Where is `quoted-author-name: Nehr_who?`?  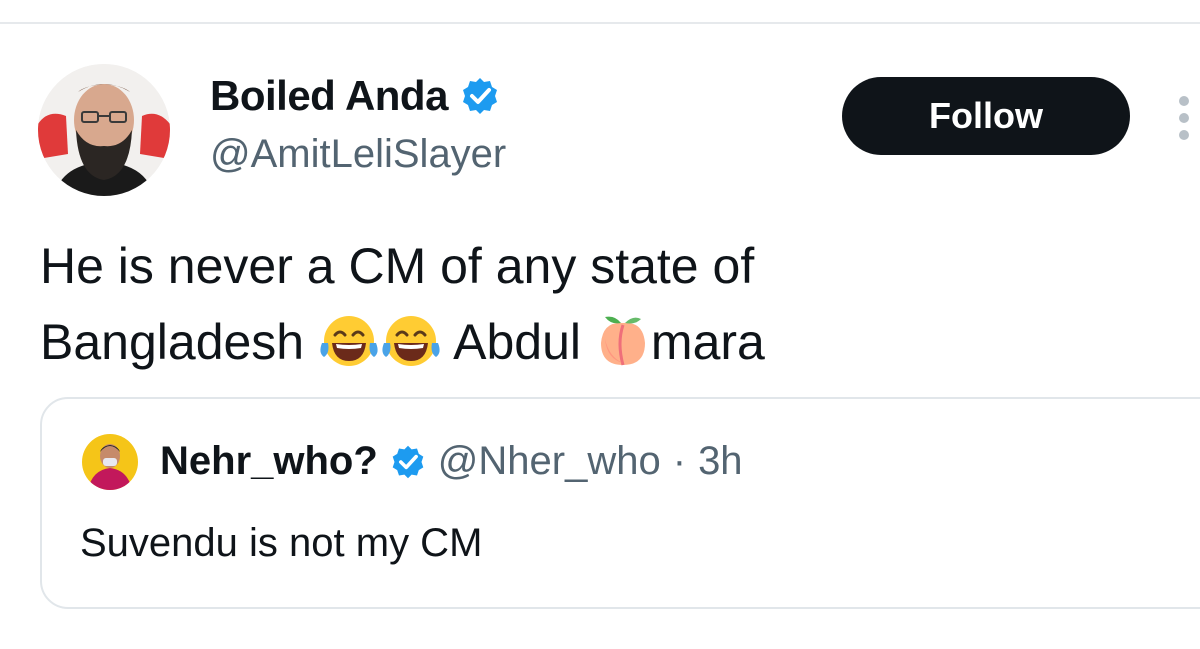
quoted-author-name: Nehr_who? is located at coordinates (269, 461).